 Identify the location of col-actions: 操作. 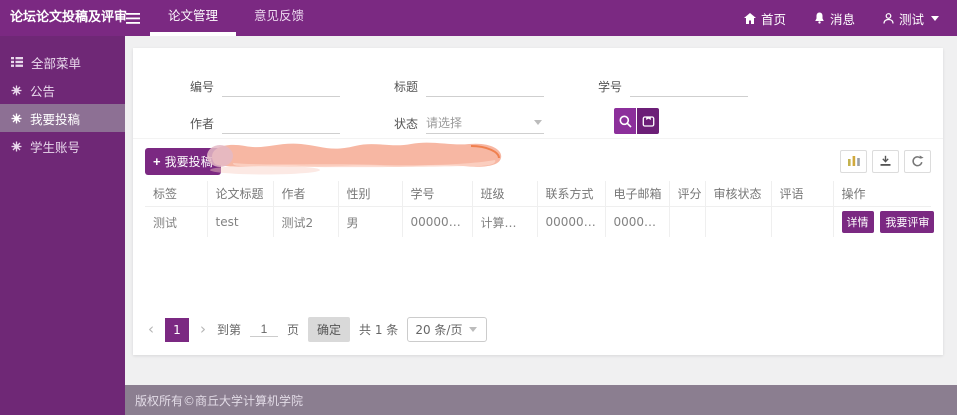
(882, 193).